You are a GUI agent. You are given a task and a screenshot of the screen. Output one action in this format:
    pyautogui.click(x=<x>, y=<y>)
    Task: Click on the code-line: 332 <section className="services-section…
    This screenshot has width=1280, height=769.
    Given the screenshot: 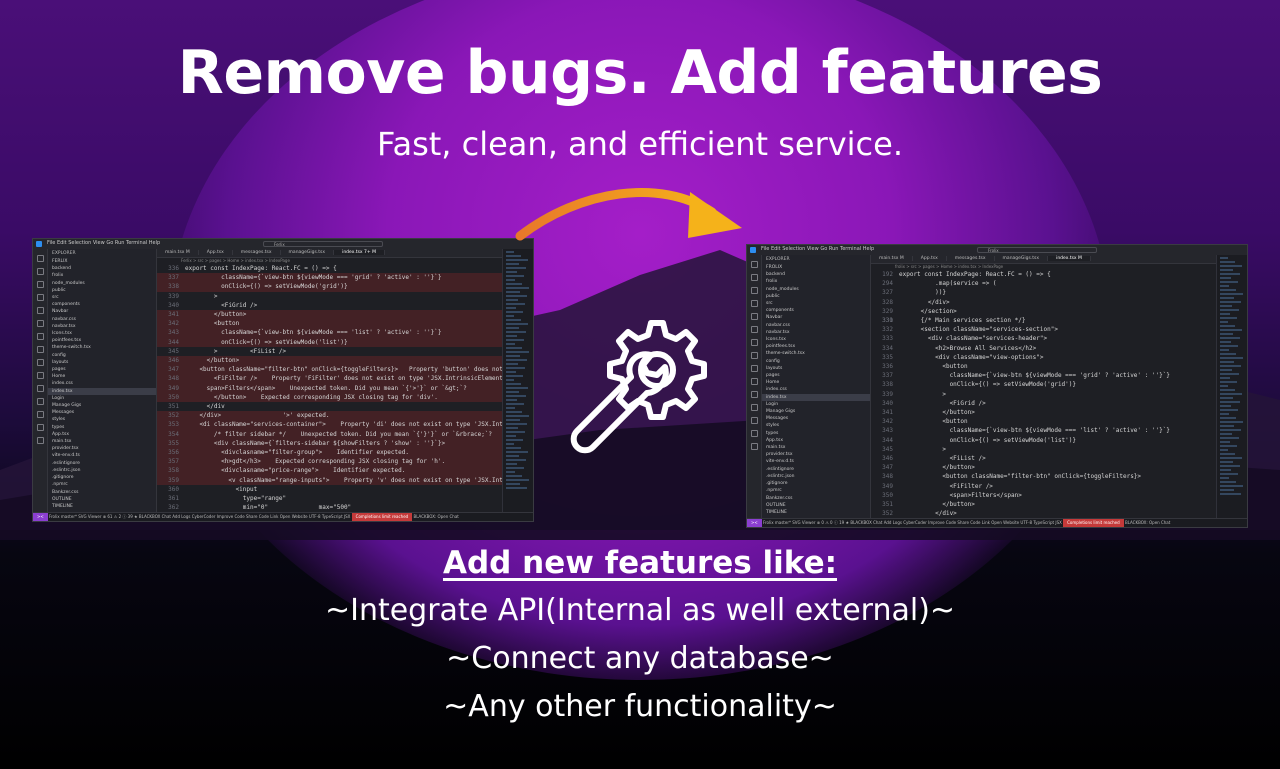 What is the action you would take?
    pyautogui.click(x=1044, y=329)
    